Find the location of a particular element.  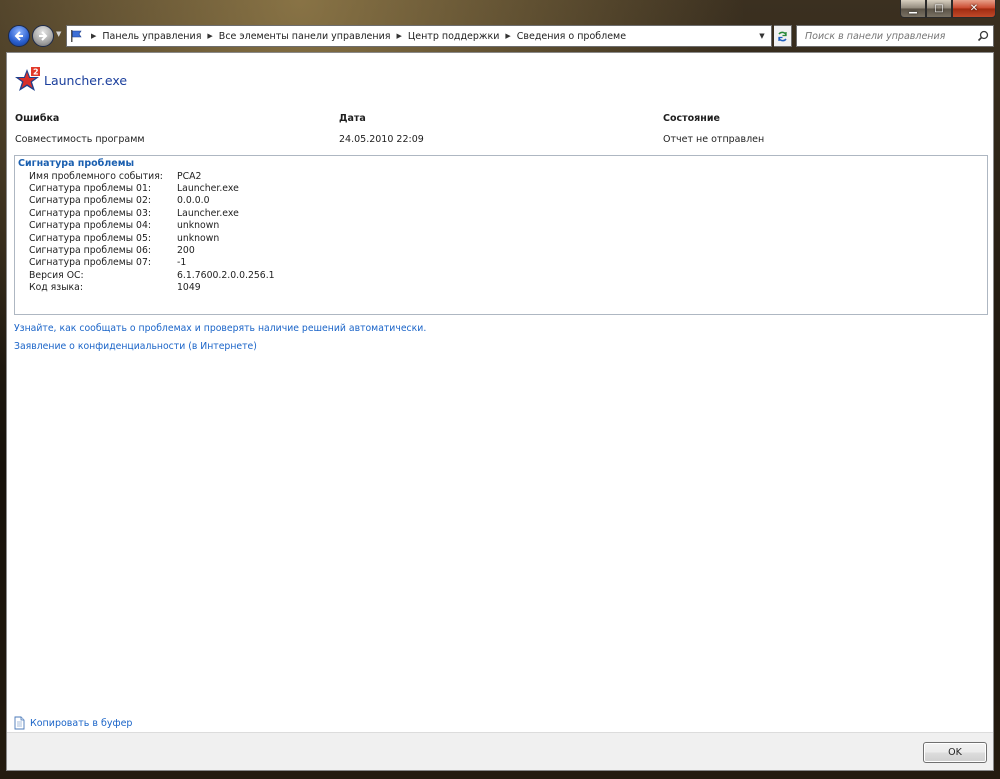

refresh-icon is located at coordinates (782, 36).